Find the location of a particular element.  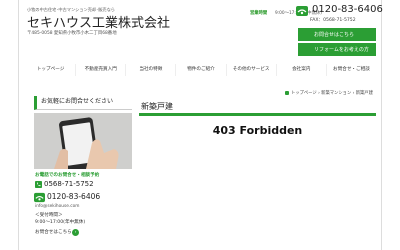

sidebar-title: お気軽にお問合せください is located at coordinates (83, 103).